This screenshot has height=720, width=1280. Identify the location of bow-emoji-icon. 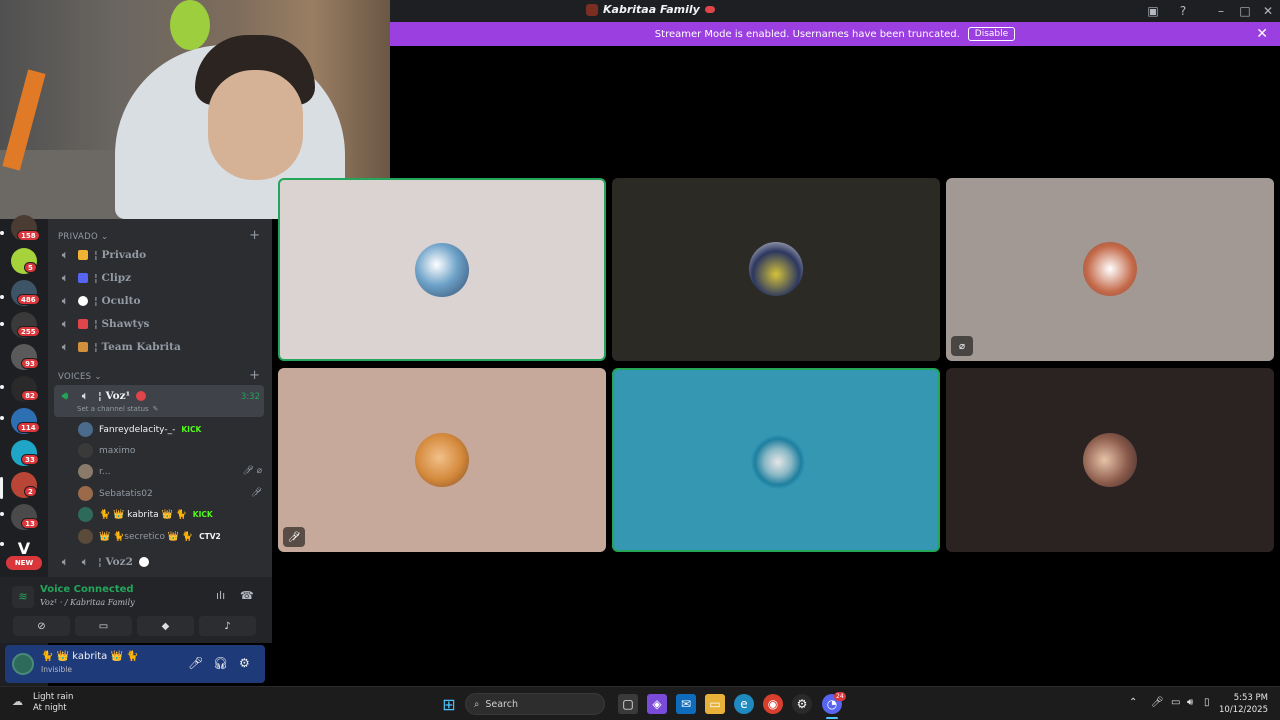
(83, 324).